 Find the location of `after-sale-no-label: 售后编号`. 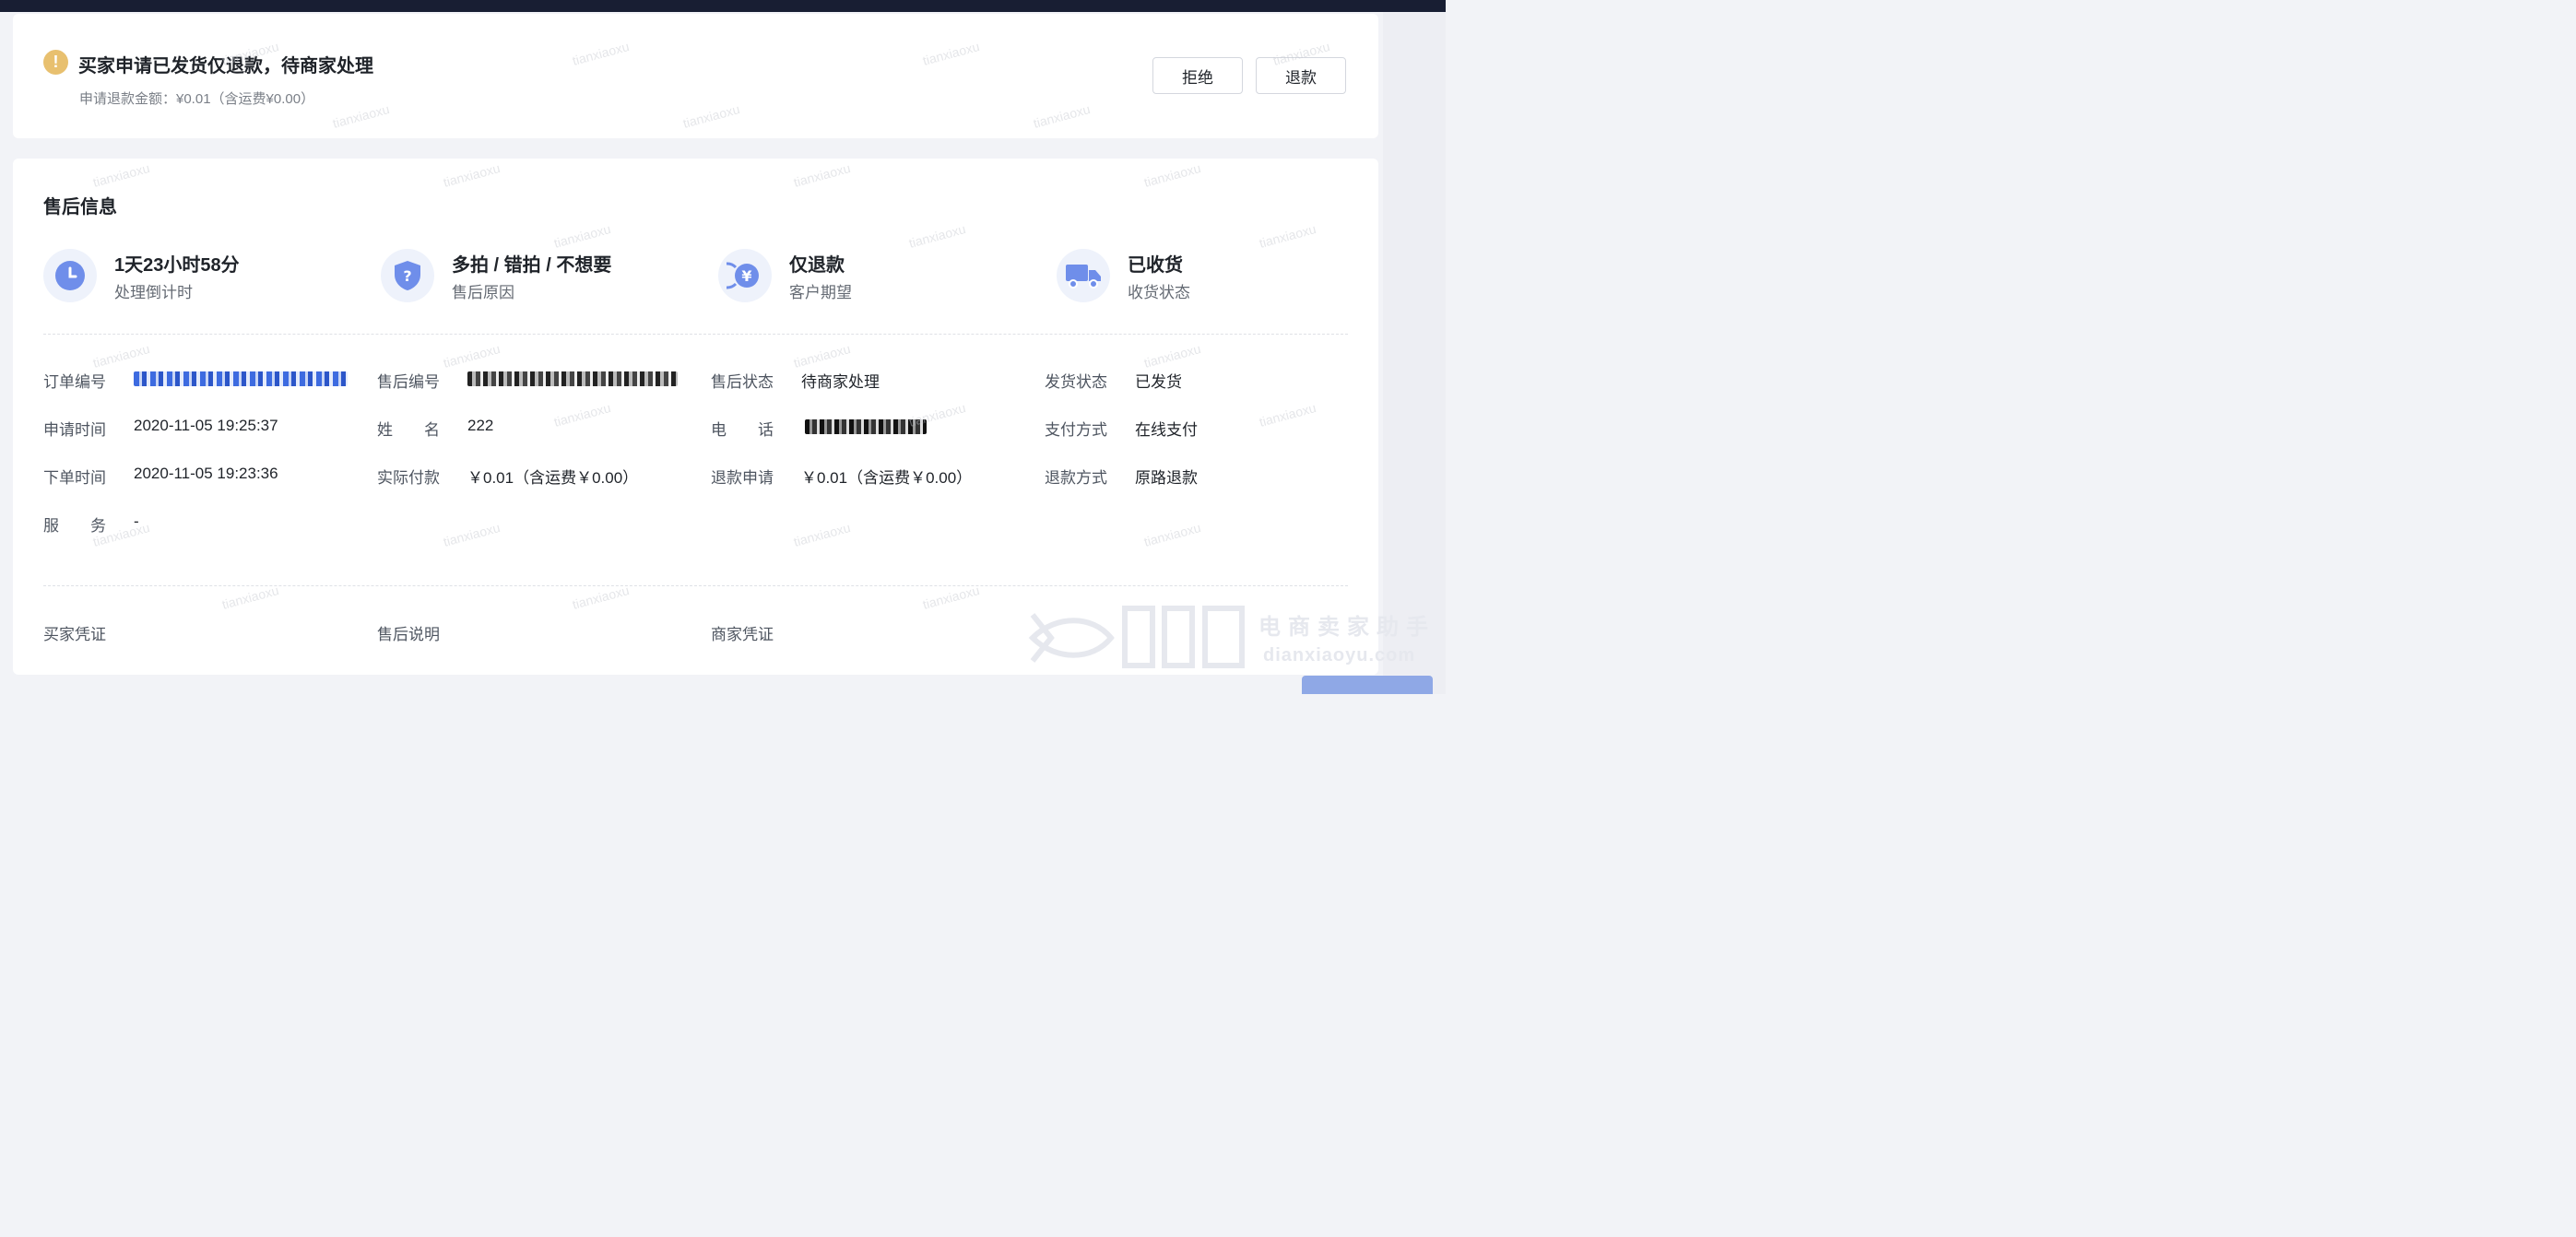

after-sale-no-label: 售后编号 is located at coordinates (408, 382).